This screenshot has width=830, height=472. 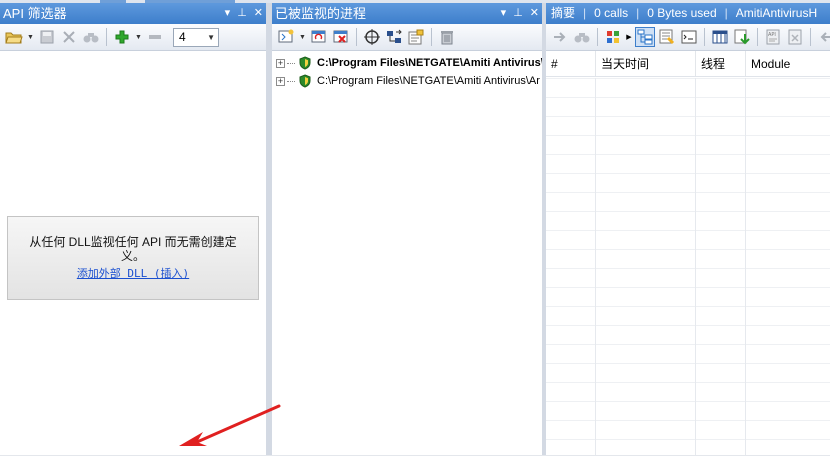 I want to click on highlight-button, so click(x=667, y=37).